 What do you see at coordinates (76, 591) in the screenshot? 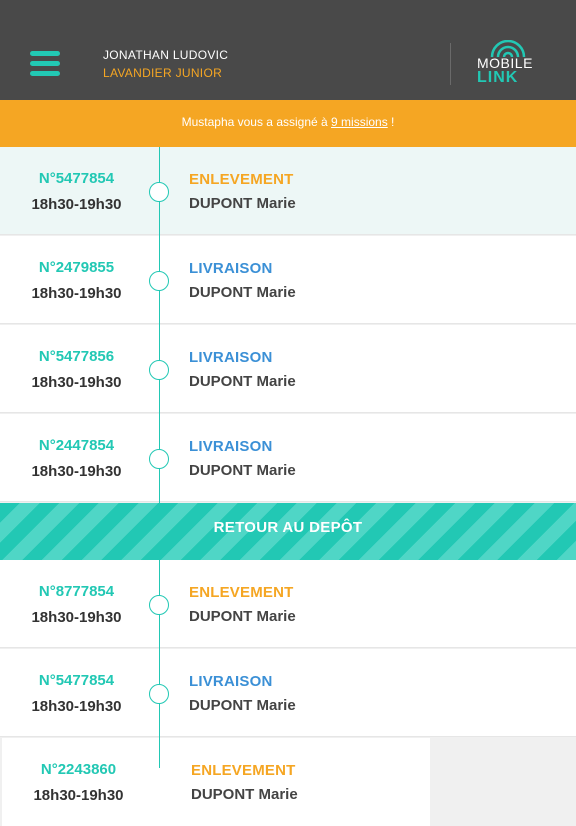
I see `mission-number: N°8777854` at bounding box center [76, 591].